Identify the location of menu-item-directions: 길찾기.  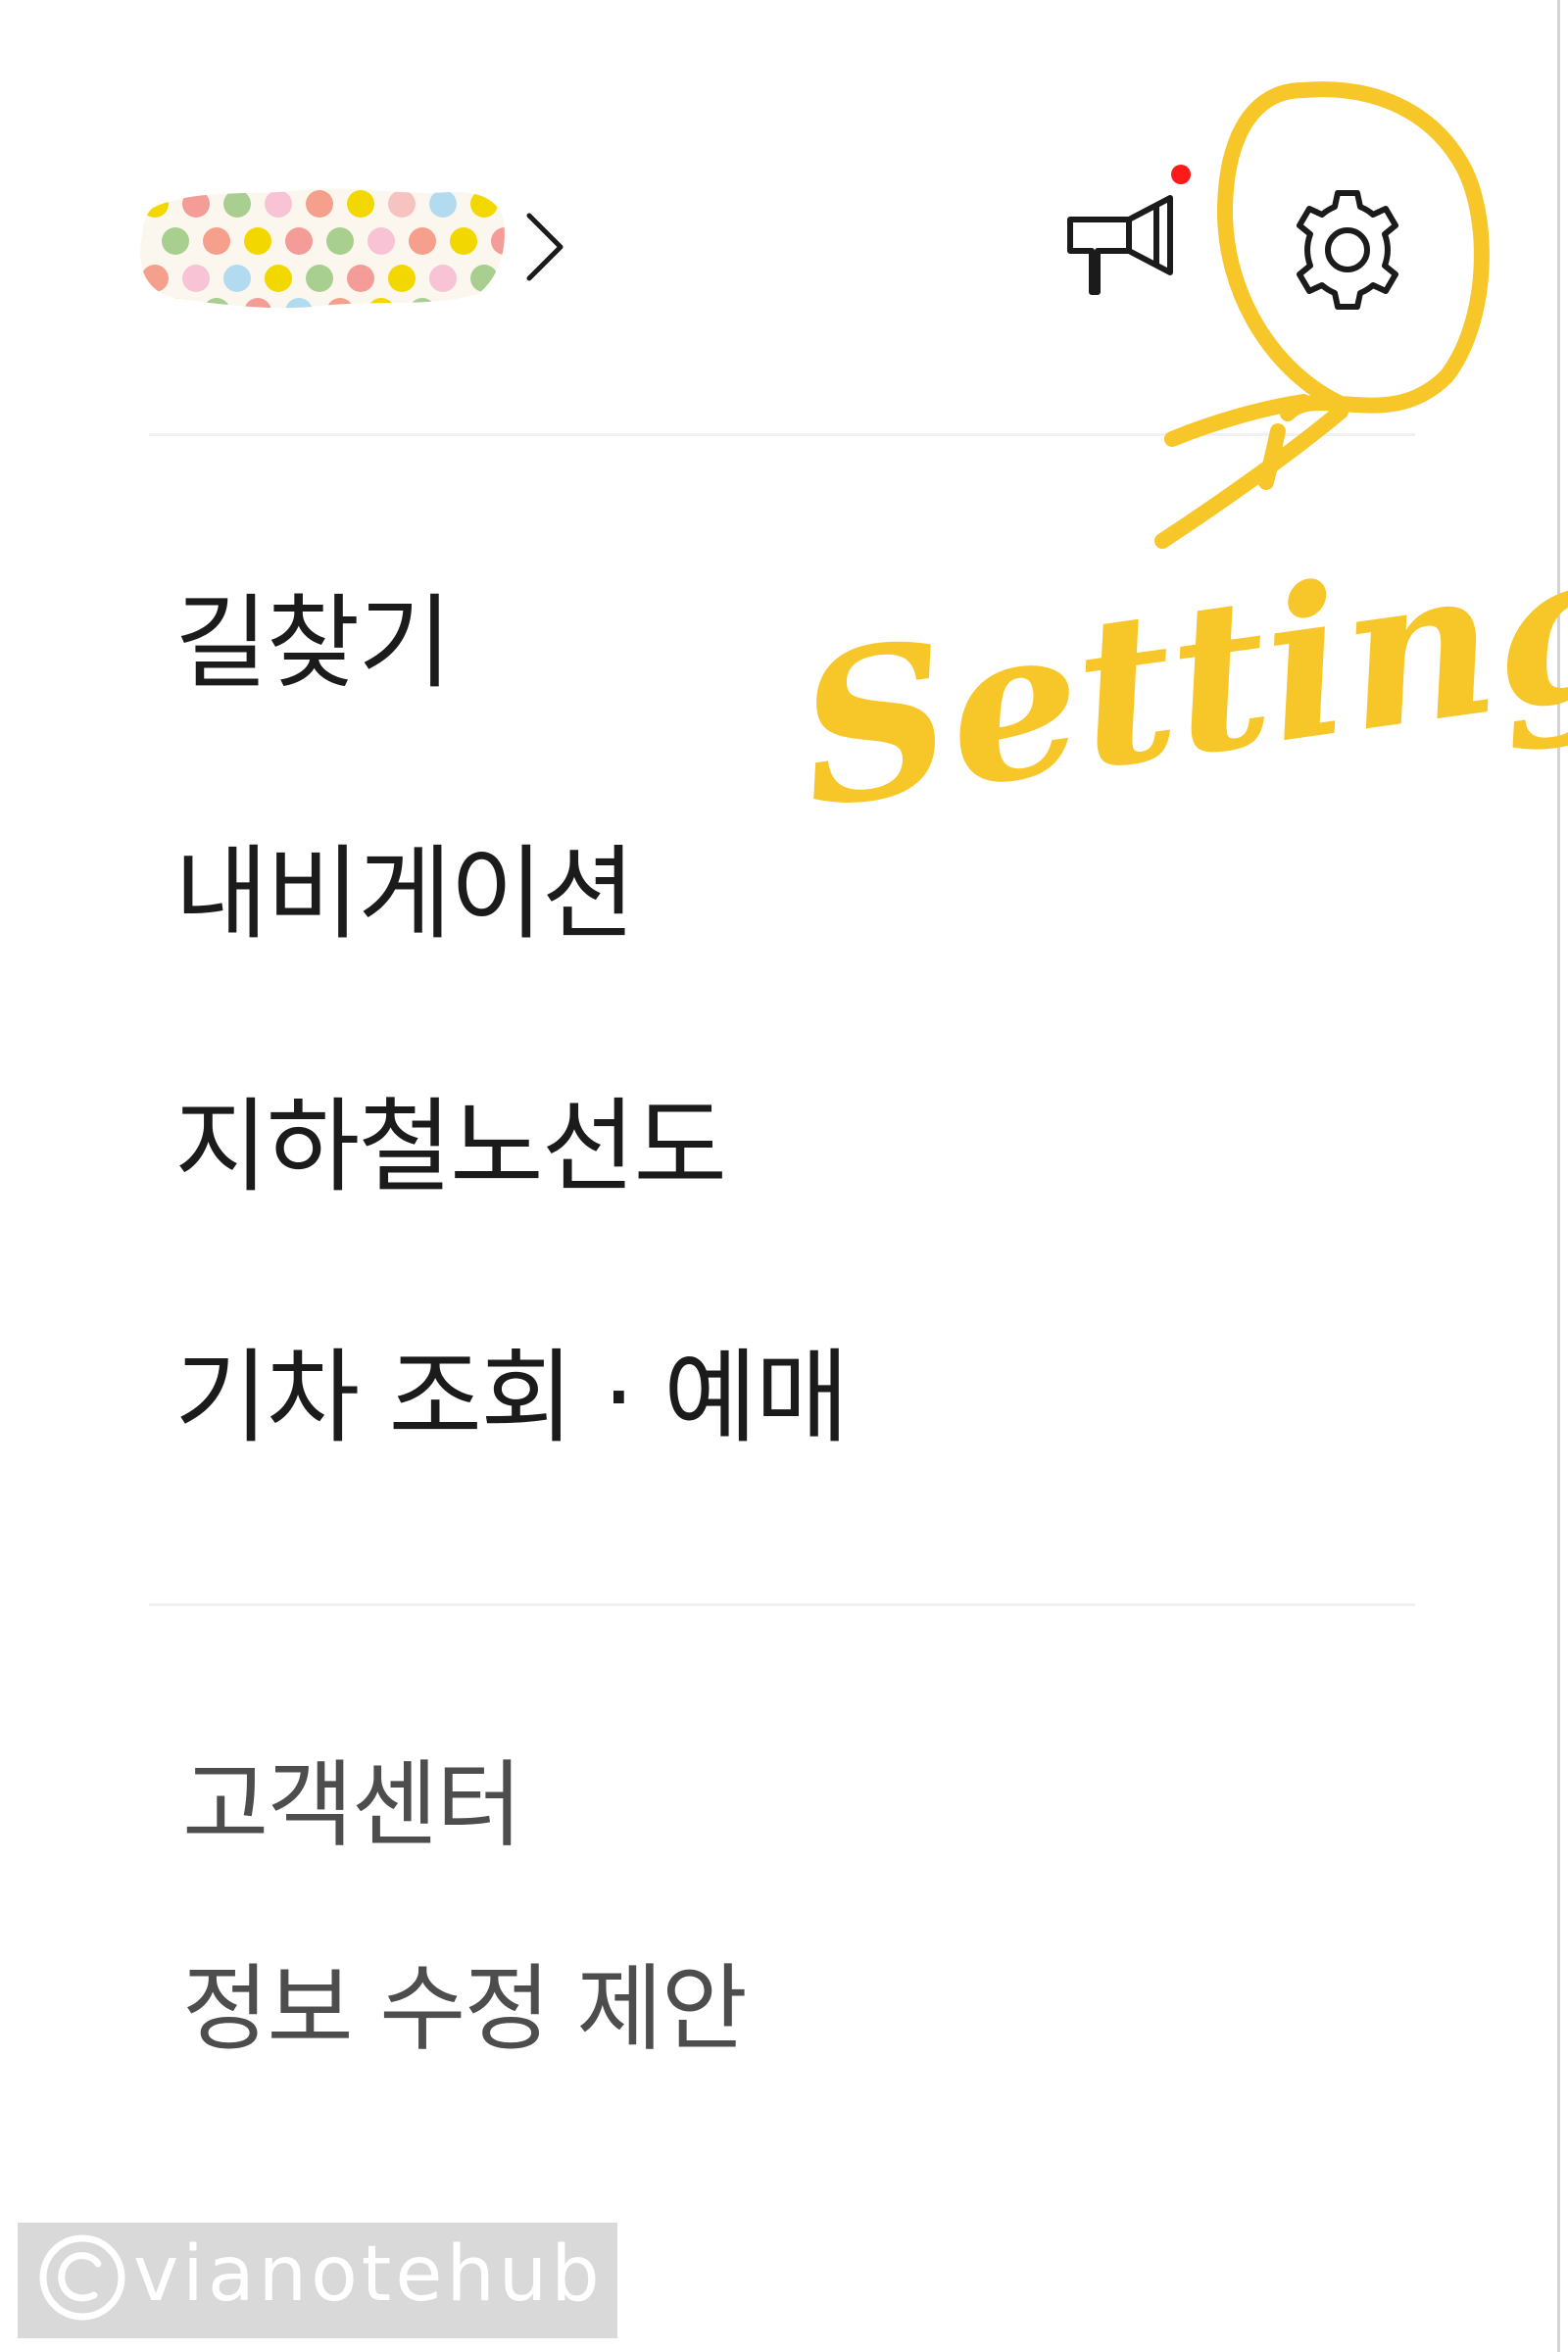
(313, 643).